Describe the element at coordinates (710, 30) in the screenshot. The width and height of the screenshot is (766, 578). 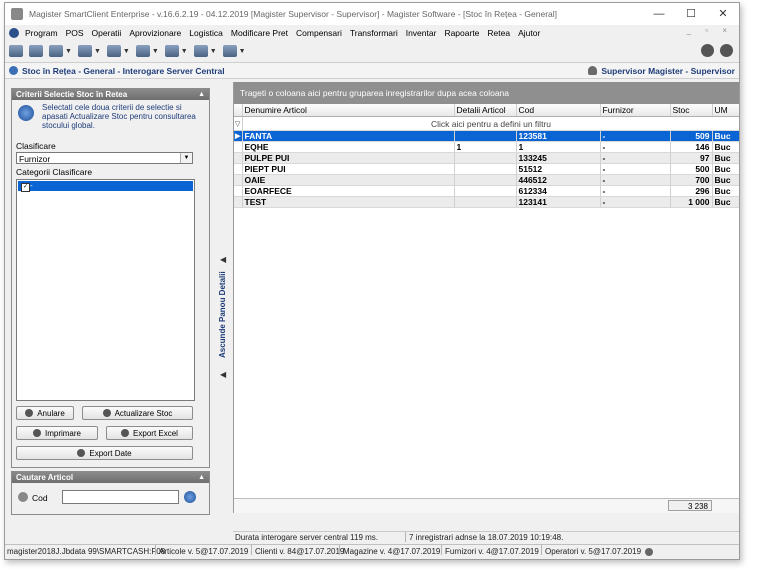
I see `mdi-controls: _ ▫ ×` at that location.